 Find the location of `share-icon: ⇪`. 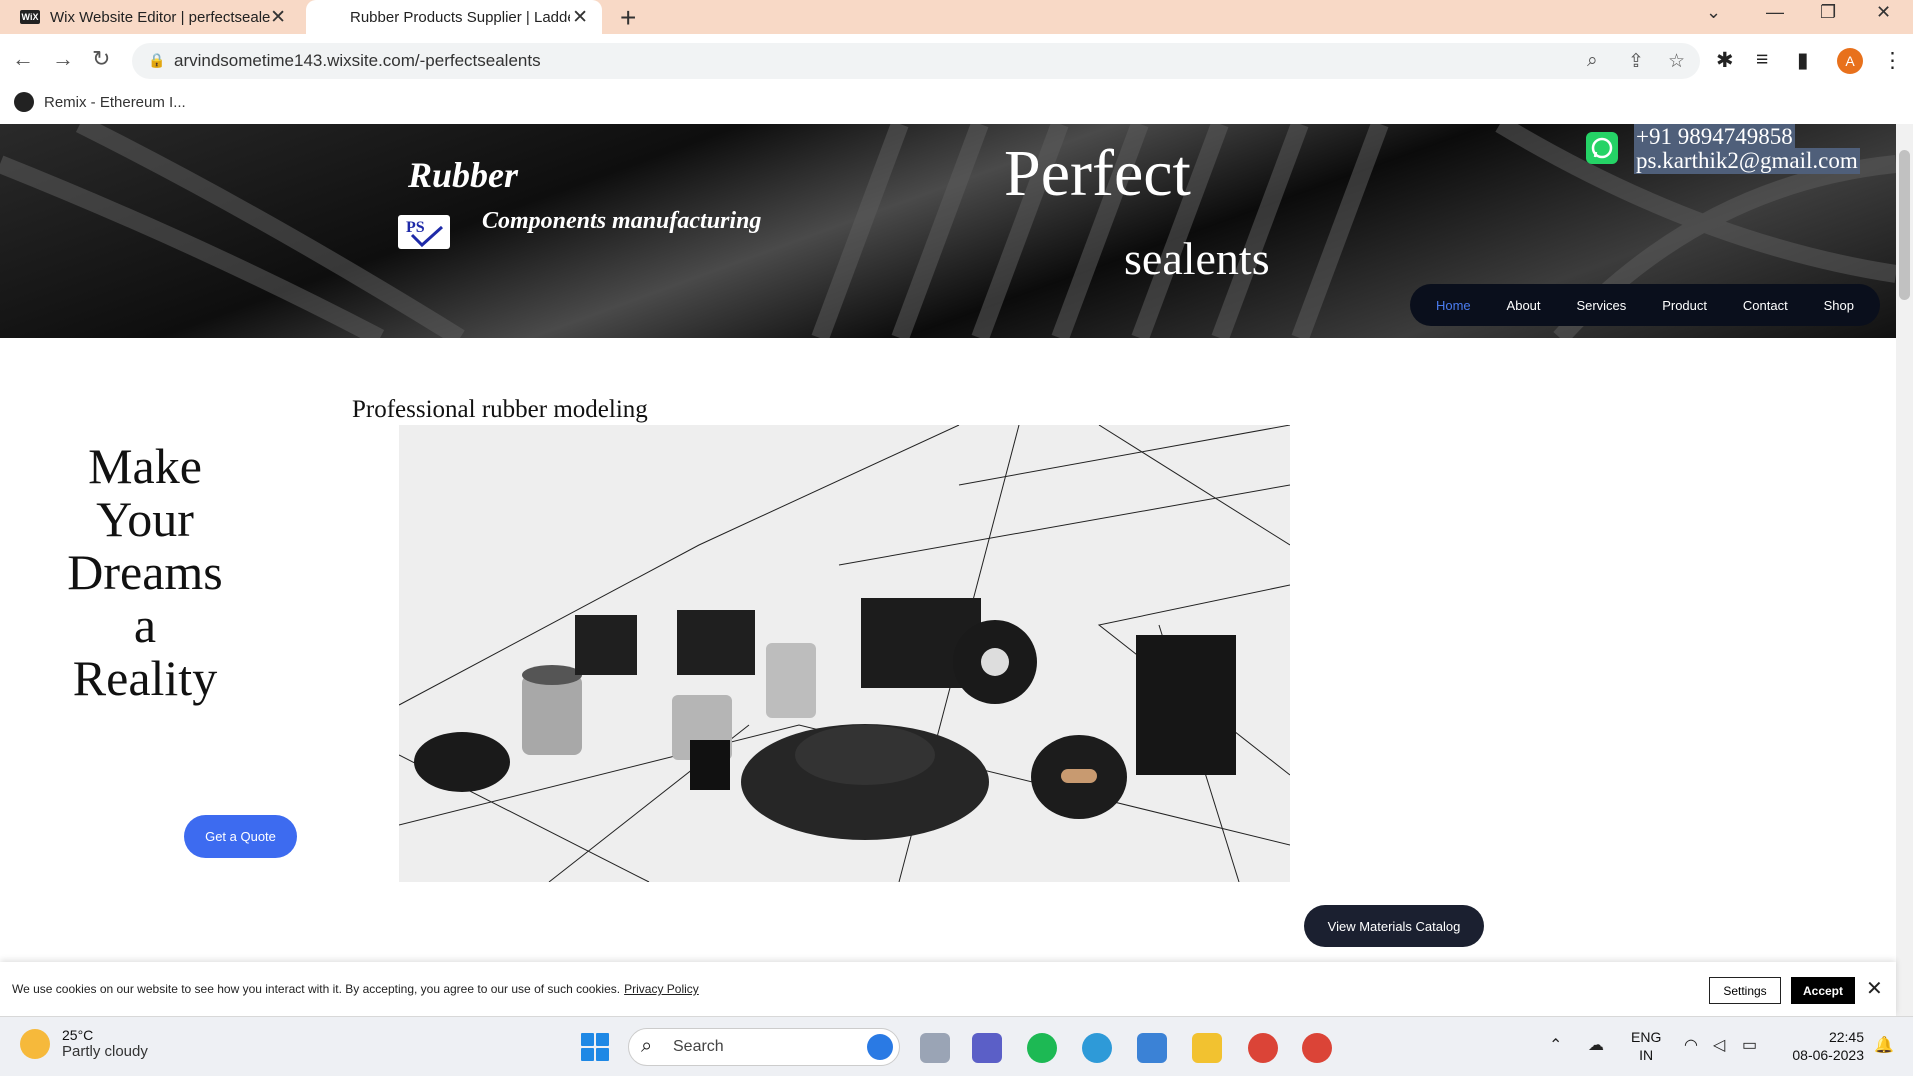

share-icon: ⇪ is located at coordinates (1636, 61).